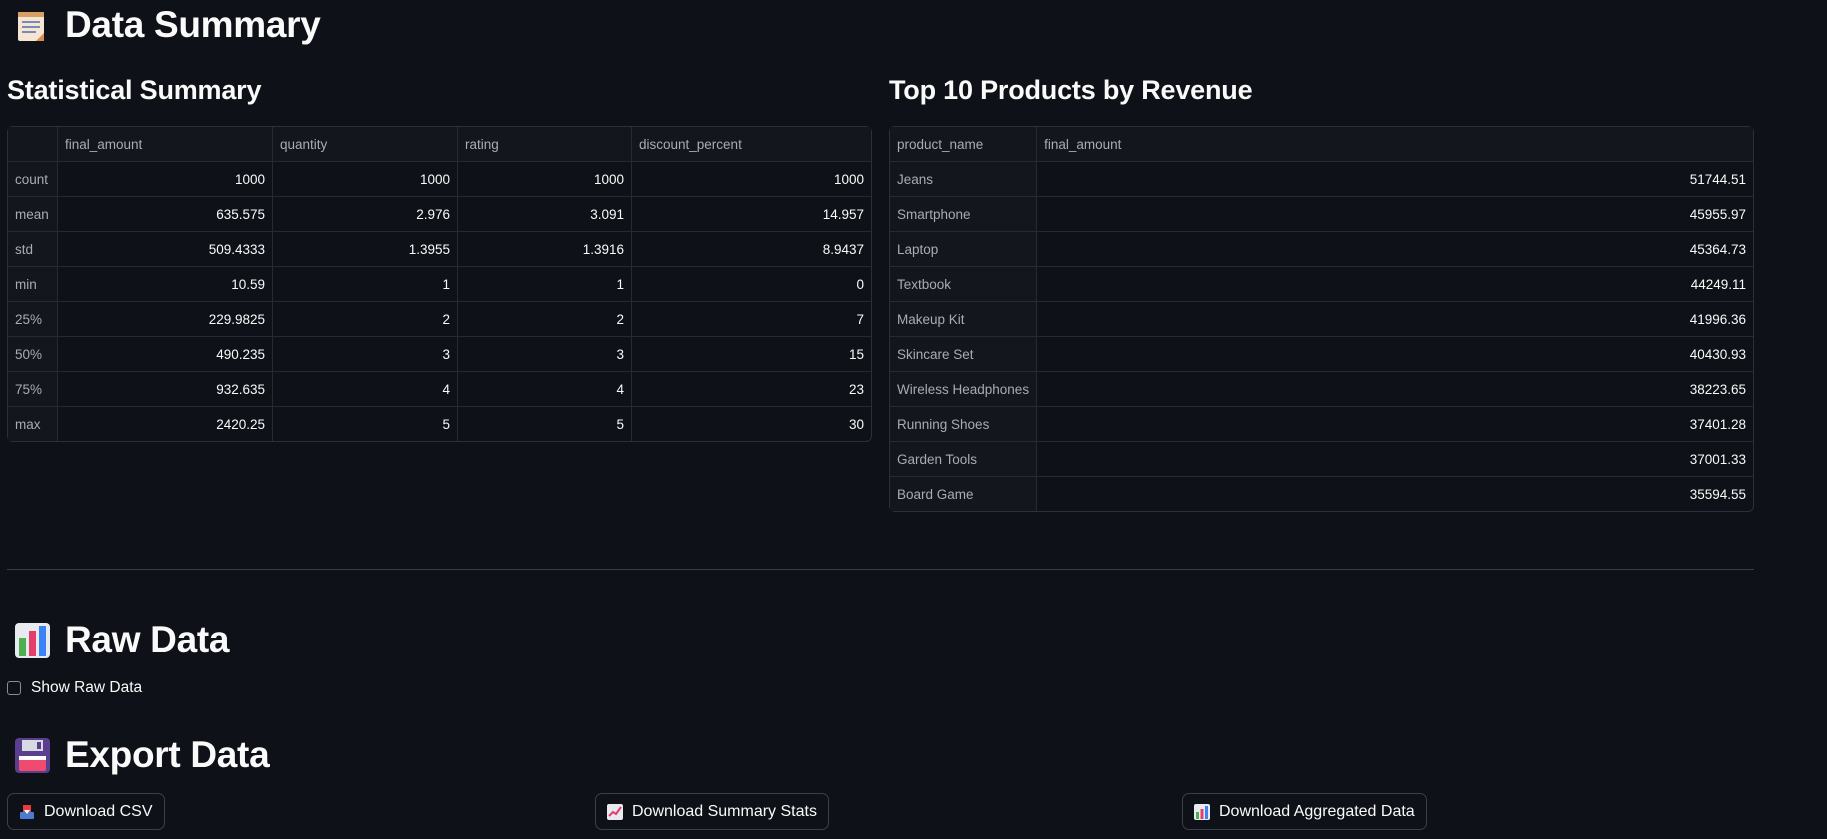 The width and height of the screenshot is (1827, 839). Describe the element at coordinates (134, 90) in the screenshot. I see `statistical-summary-title: Statistical Summary` at that location.